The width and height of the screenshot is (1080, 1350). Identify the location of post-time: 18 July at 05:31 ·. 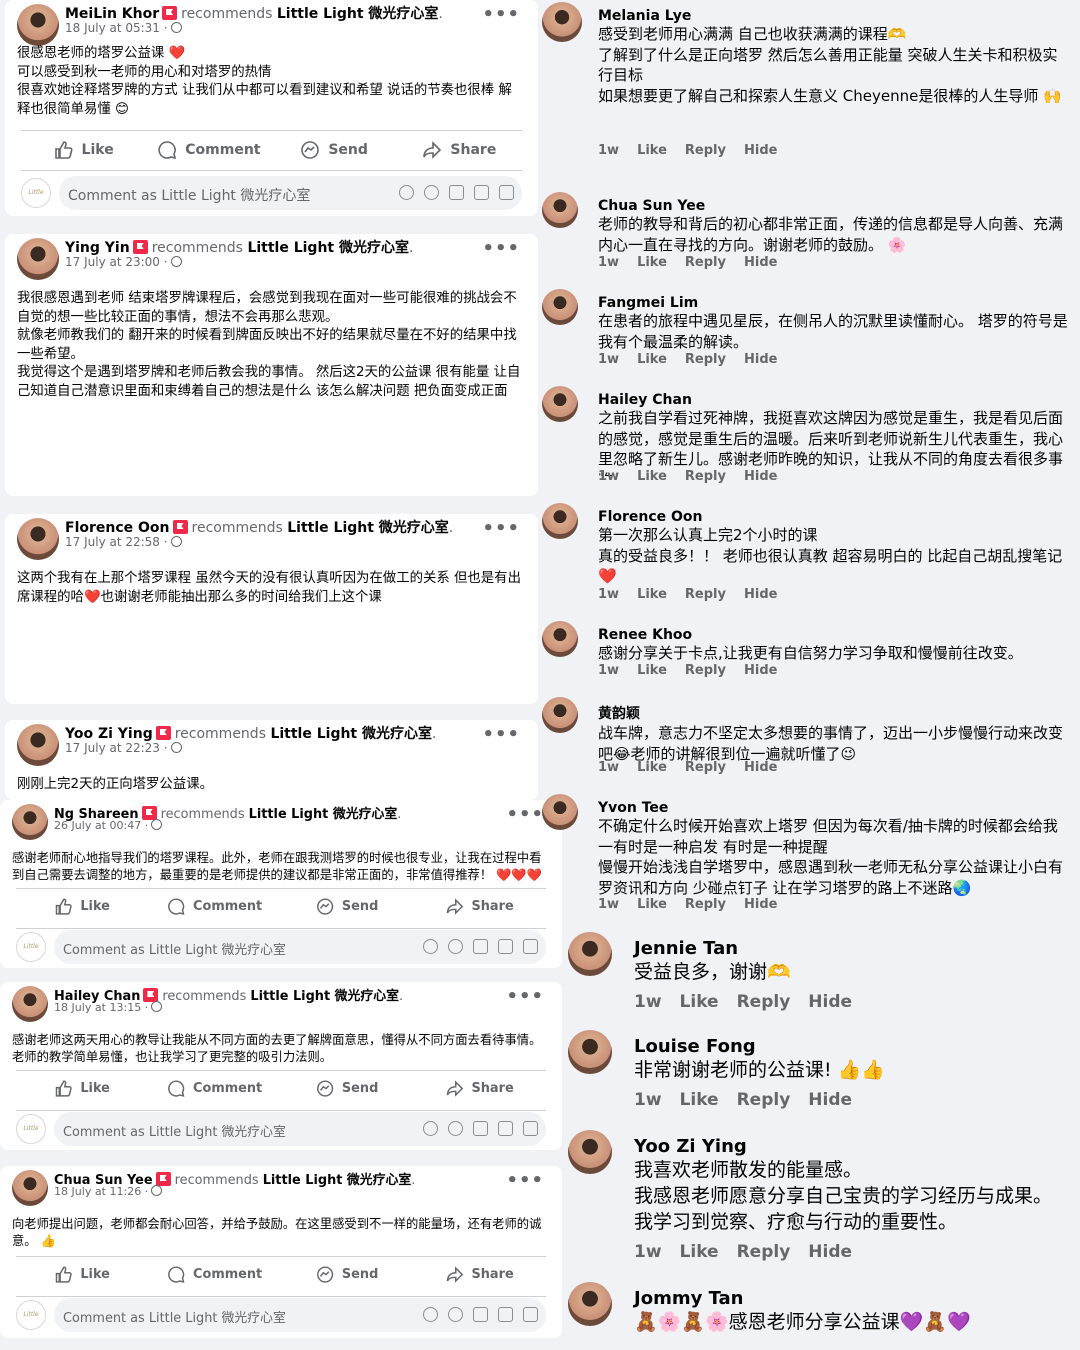
(123, 28).